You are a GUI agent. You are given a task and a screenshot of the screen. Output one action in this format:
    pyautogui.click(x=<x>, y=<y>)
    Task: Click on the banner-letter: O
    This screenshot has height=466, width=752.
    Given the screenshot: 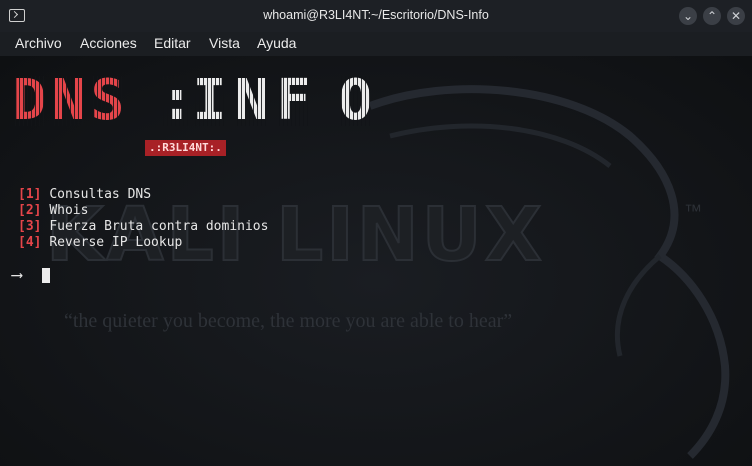 What is the action you would take?
    pyautogui.click(x=355, y=100)
    